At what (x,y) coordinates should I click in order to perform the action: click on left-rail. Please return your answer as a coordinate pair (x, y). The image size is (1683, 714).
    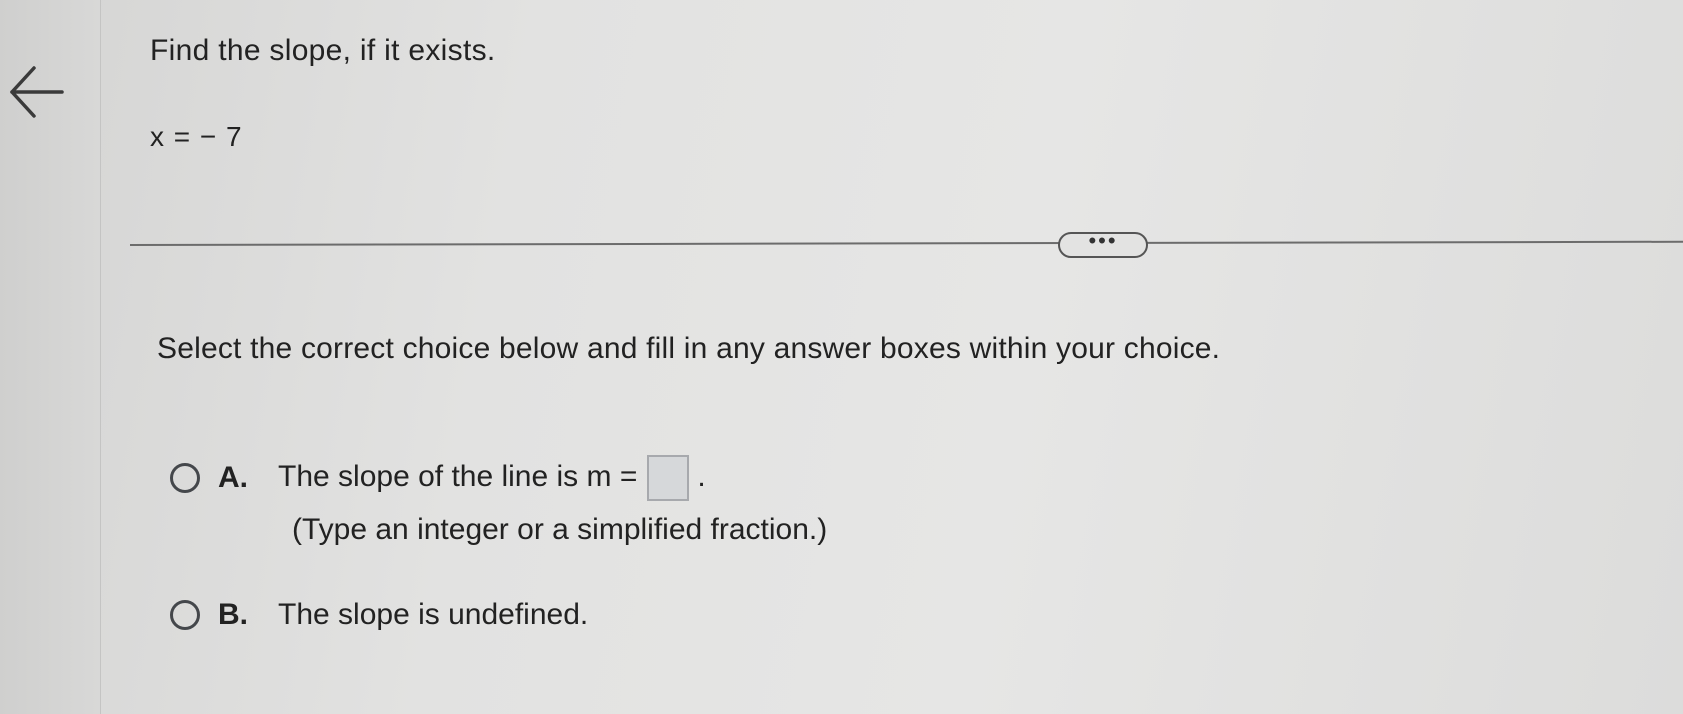
    Looking at the image, I should click on (50, 357).